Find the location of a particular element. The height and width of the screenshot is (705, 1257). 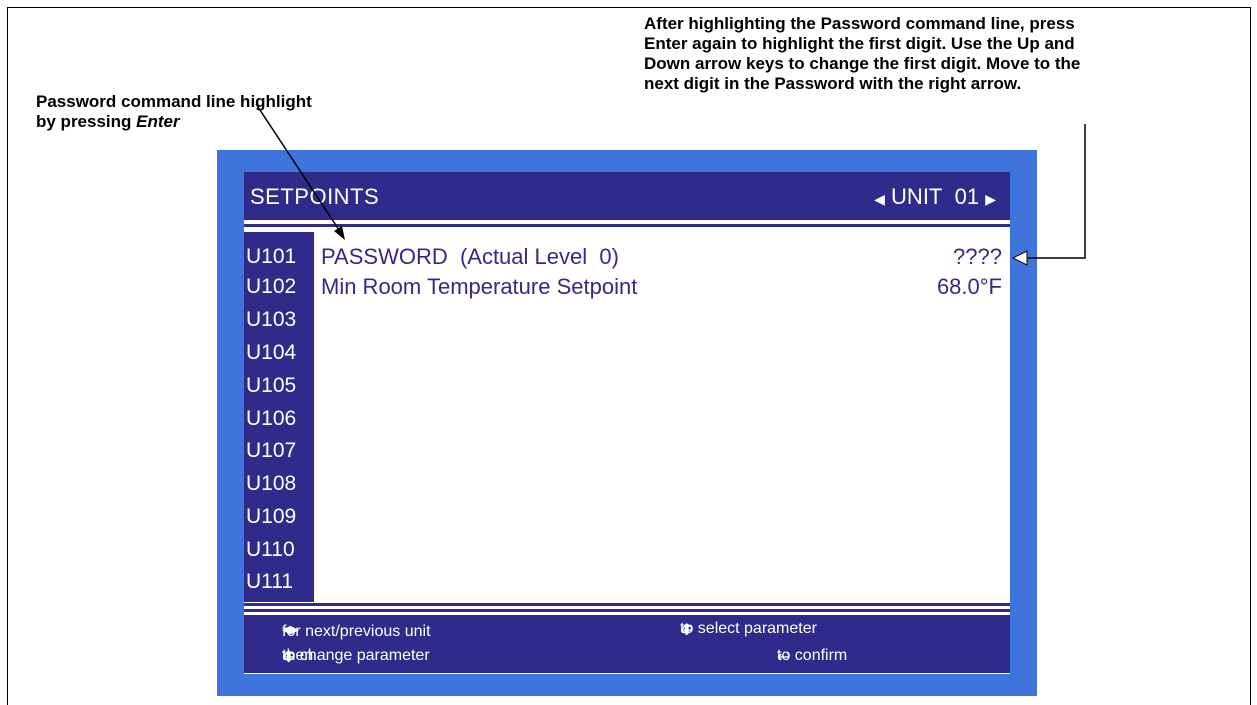

param-id: U110 is located at coordinates (270, 549).